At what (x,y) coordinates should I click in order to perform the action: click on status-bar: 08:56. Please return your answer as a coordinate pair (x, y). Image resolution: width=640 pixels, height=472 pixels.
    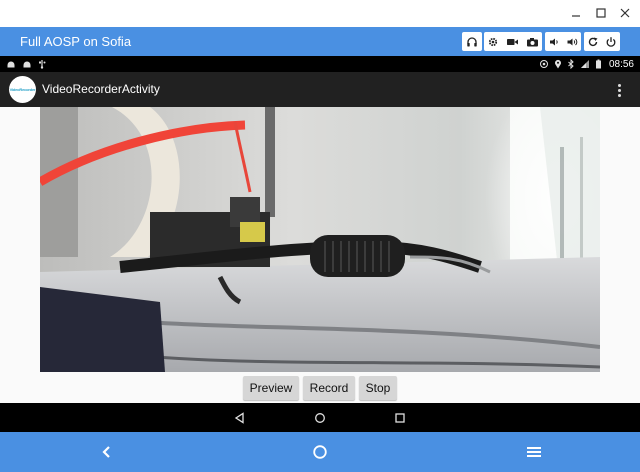
    Looking at the image, I should click on (320, 64).